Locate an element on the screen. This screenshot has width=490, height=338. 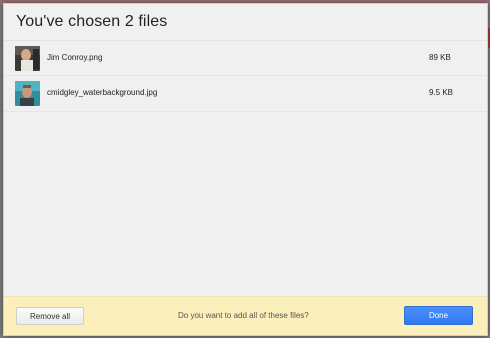
confirmation-question: Do you want to add all of these files? is located at coordinates (243, 315).